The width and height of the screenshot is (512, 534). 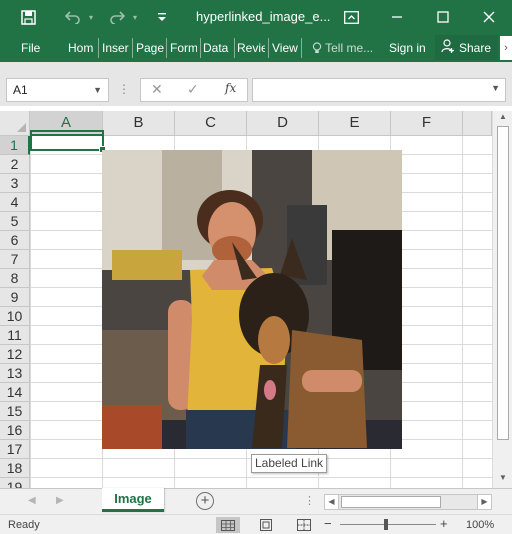 I want to click on row-header-4: 4, so click(x=15, y=202).